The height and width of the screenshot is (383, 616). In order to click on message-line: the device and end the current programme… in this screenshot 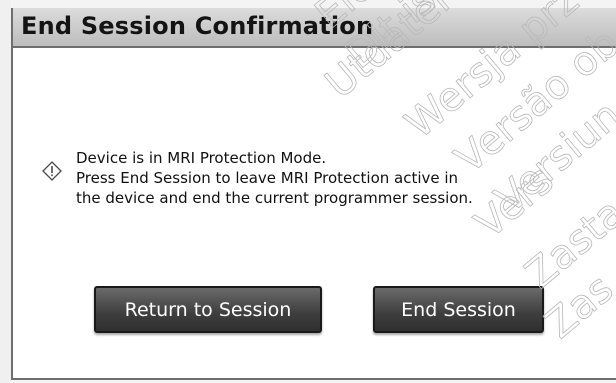, I will do `click(274, 198)`.